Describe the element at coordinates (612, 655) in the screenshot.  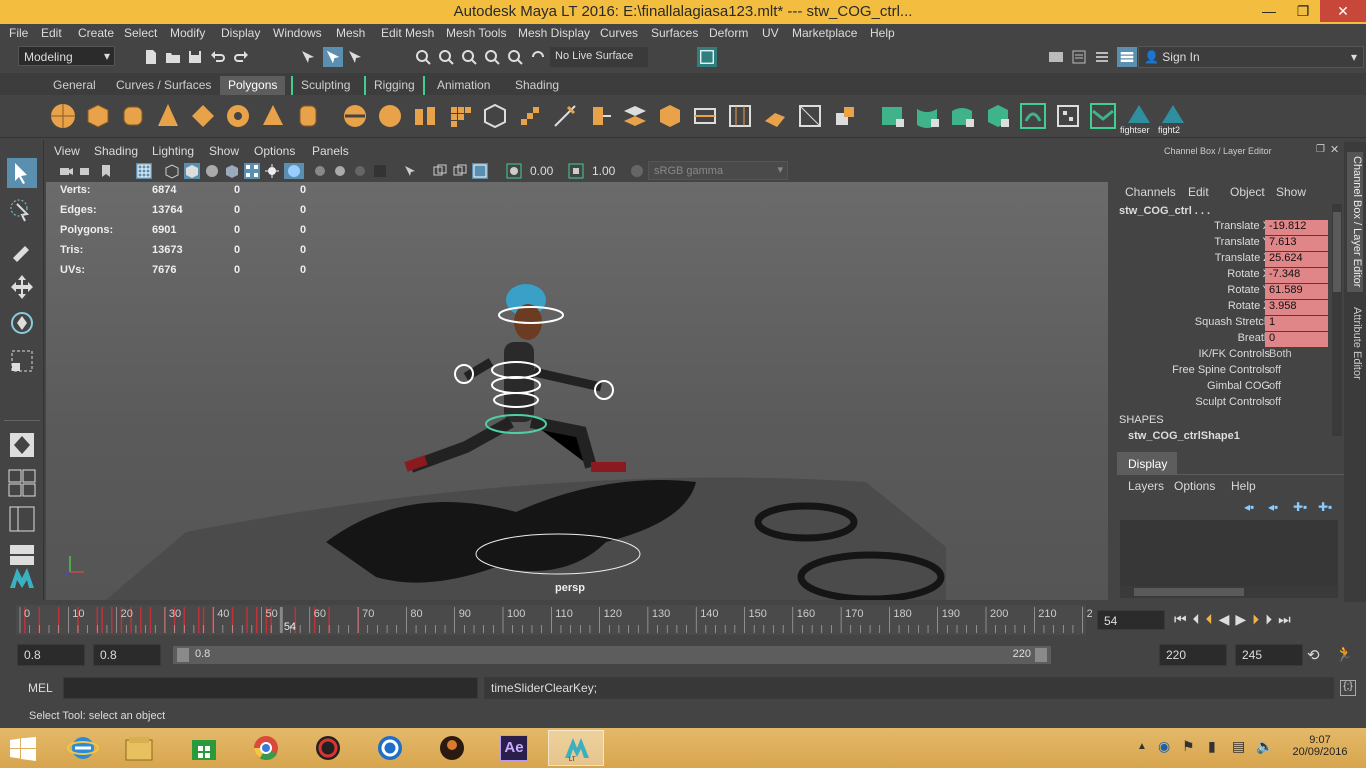
I see `range-bar: 0.8 220` at that location.